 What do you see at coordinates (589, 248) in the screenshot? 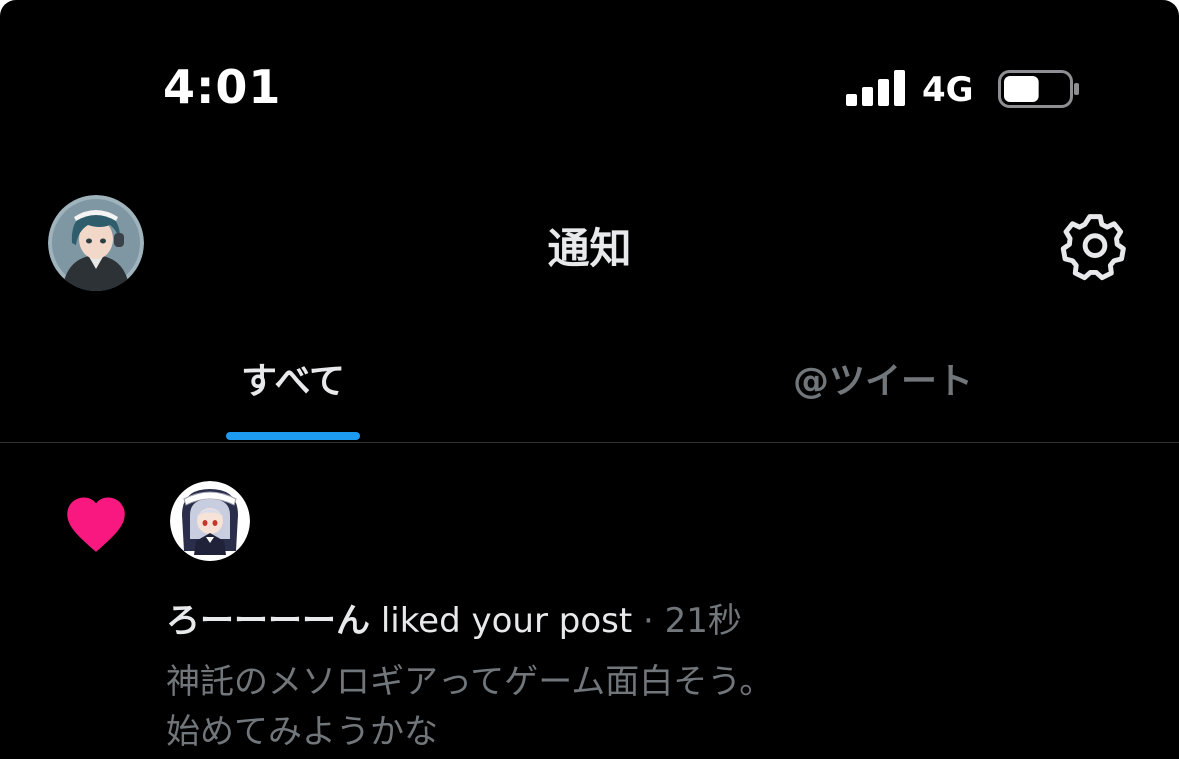
I see `page-title: 通知` at bounding box center [589, 248].